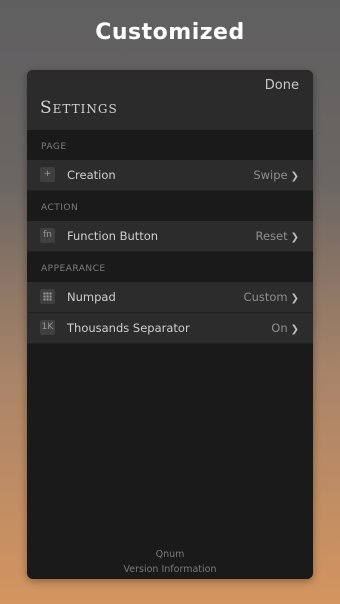 This screenshot has width=340, height=604. I want to click on row-value: Reset ❯, so click(277, 236).